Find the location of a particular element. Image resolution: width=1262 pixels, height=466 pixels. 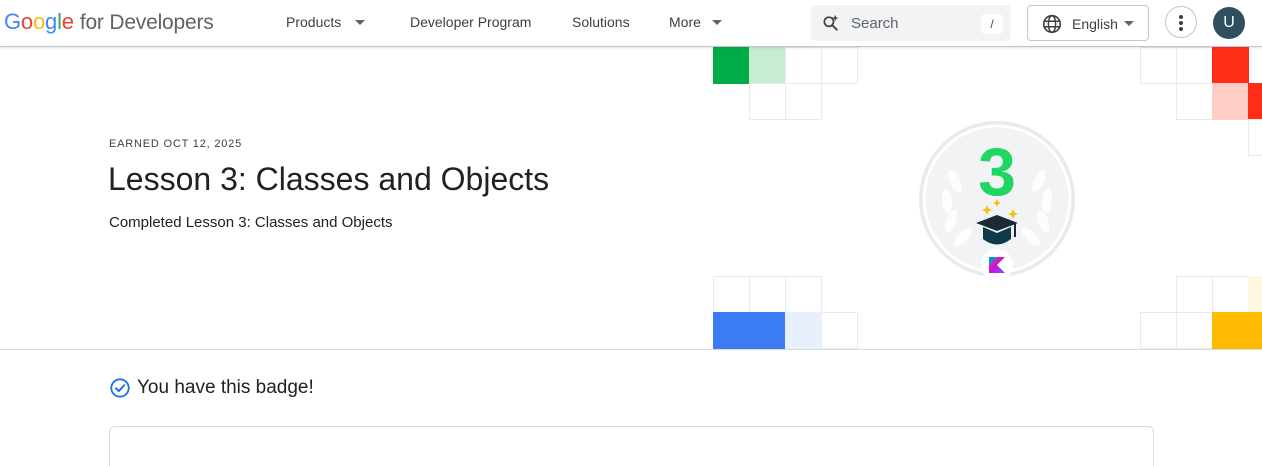

google-for-developers-logo: Google for Developers is located at coordinates (109, 23).